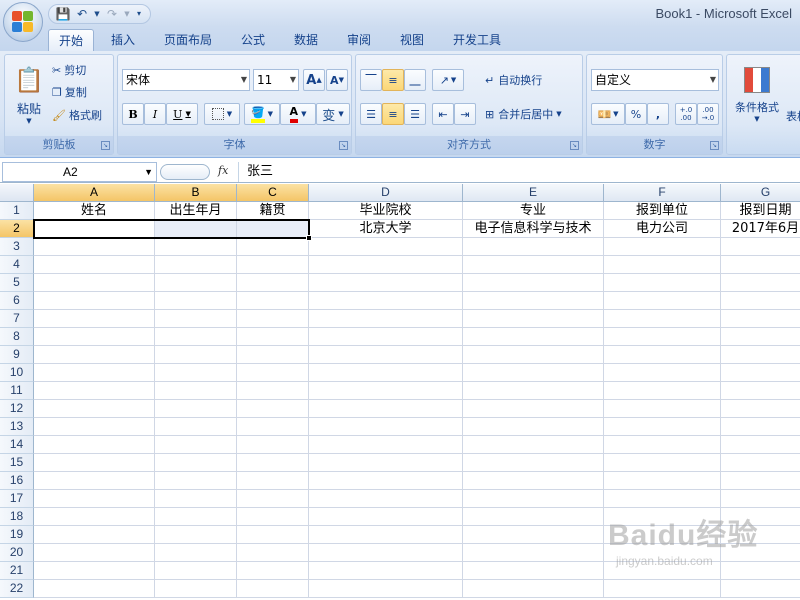 This screenshot has width=800, height=600. Describe the element at coordinates (262, 114) in the screenshot. I see `fill-color-button: 🪣 ▼` at that location.